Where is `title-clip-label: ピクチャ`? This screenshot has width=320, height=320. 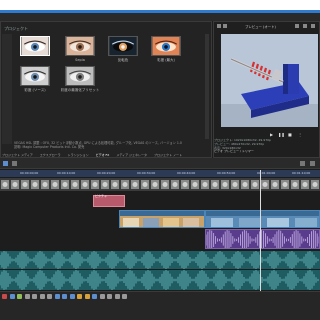 title-clip-label: ピクチャ is located at coordinates (101, 196).